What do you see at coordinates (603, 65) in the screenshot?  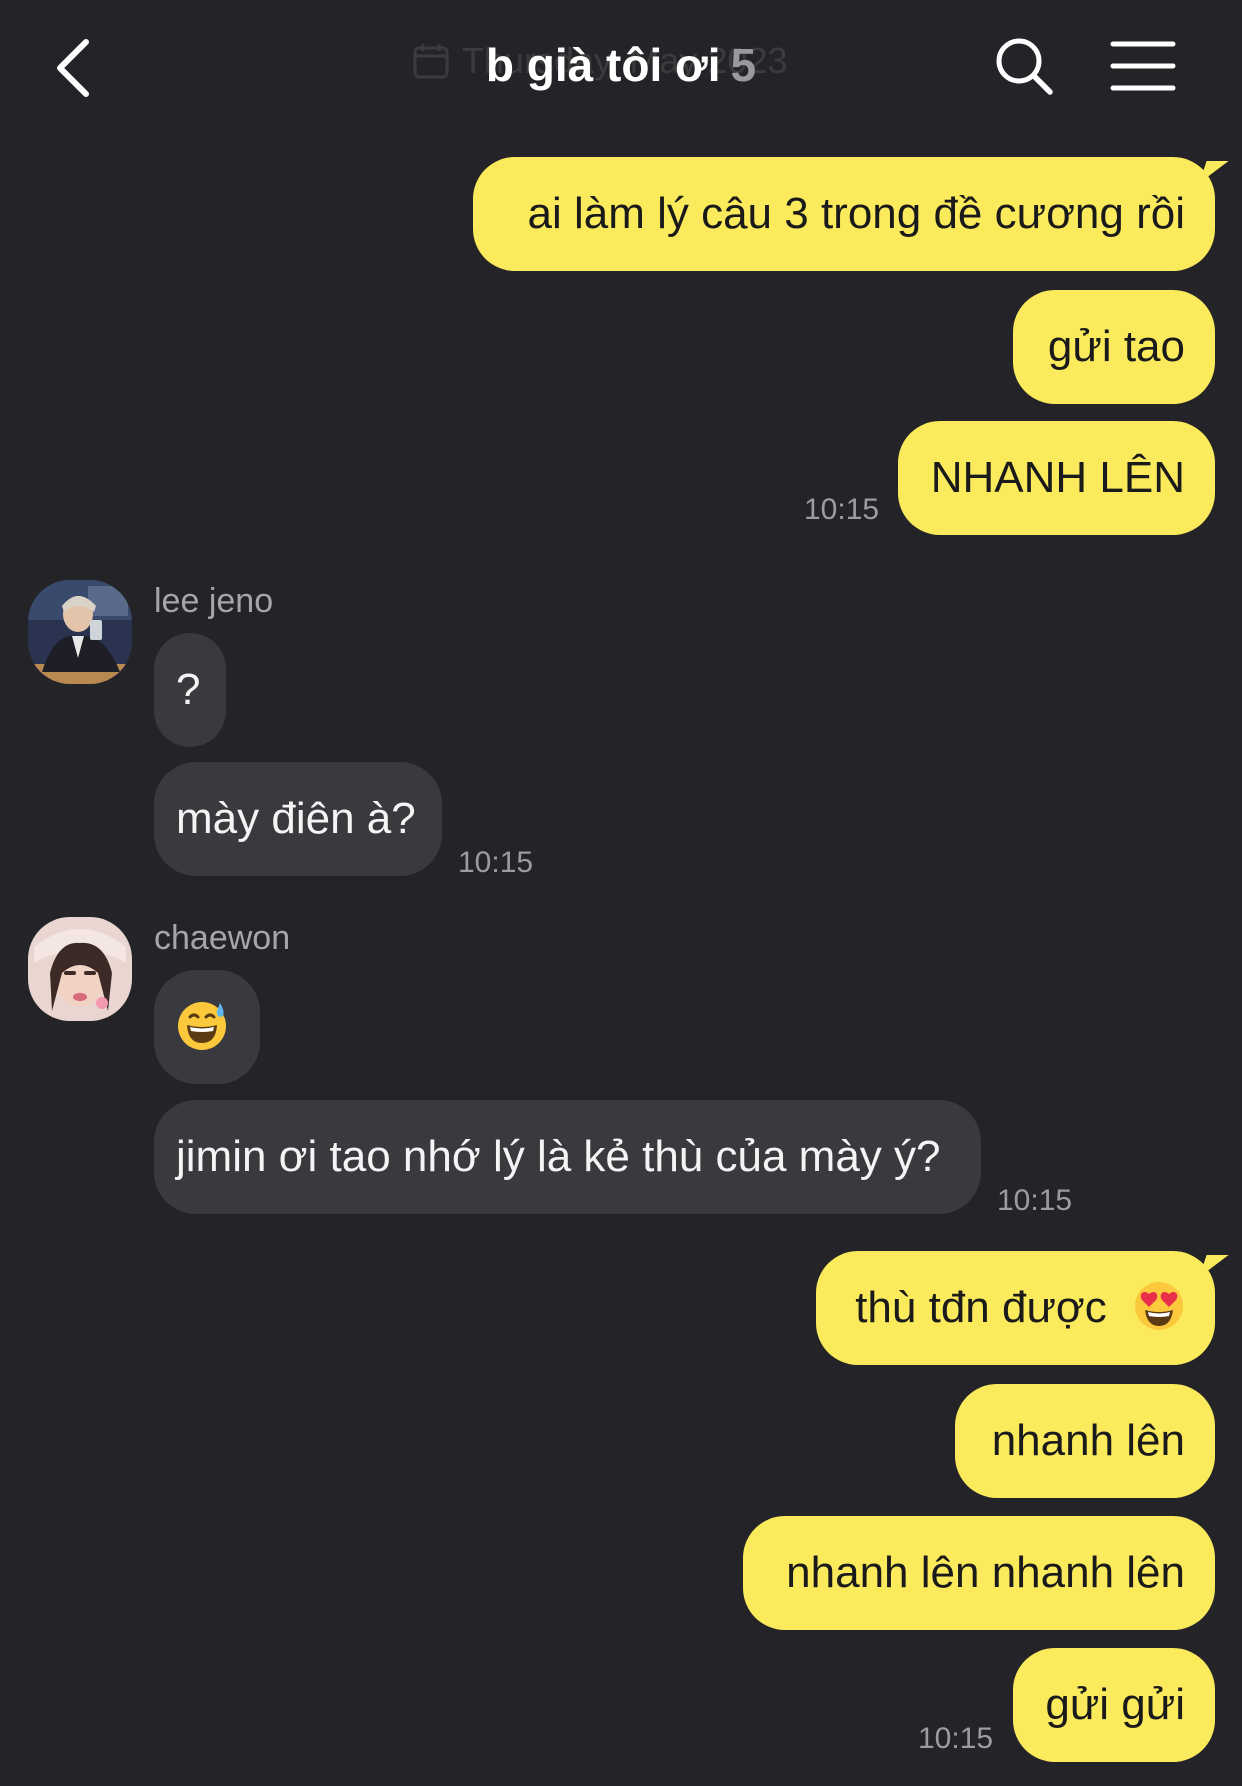 I see `chat-name: b già tôi ơi` at bounding box center [603, 65].